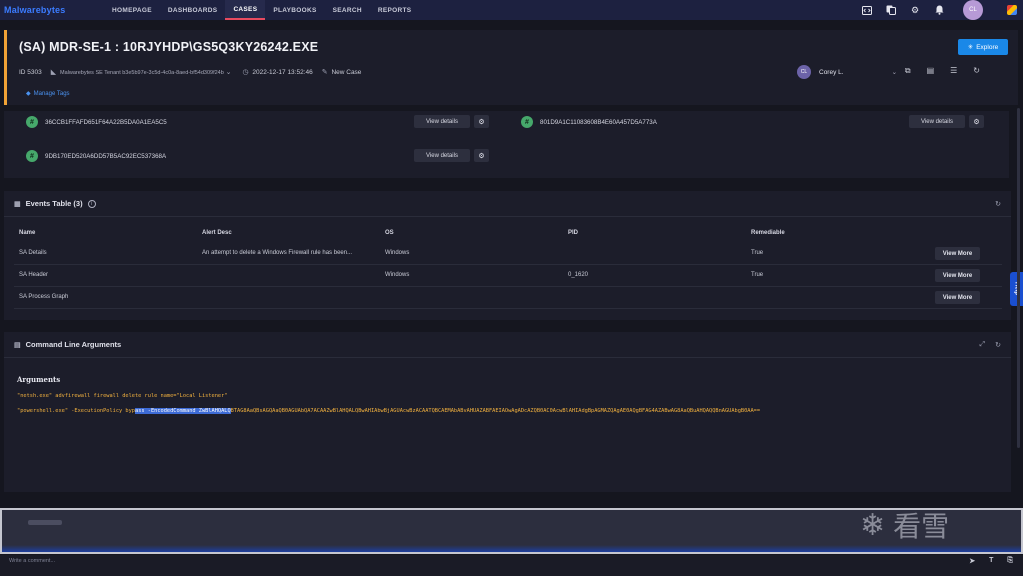 The height and width of the screenshot is (576, 1023). What do you see at coordinates (931, 71) in the screenshot?
I see `folder-icon: ▤` at bounding box center [931, 71].